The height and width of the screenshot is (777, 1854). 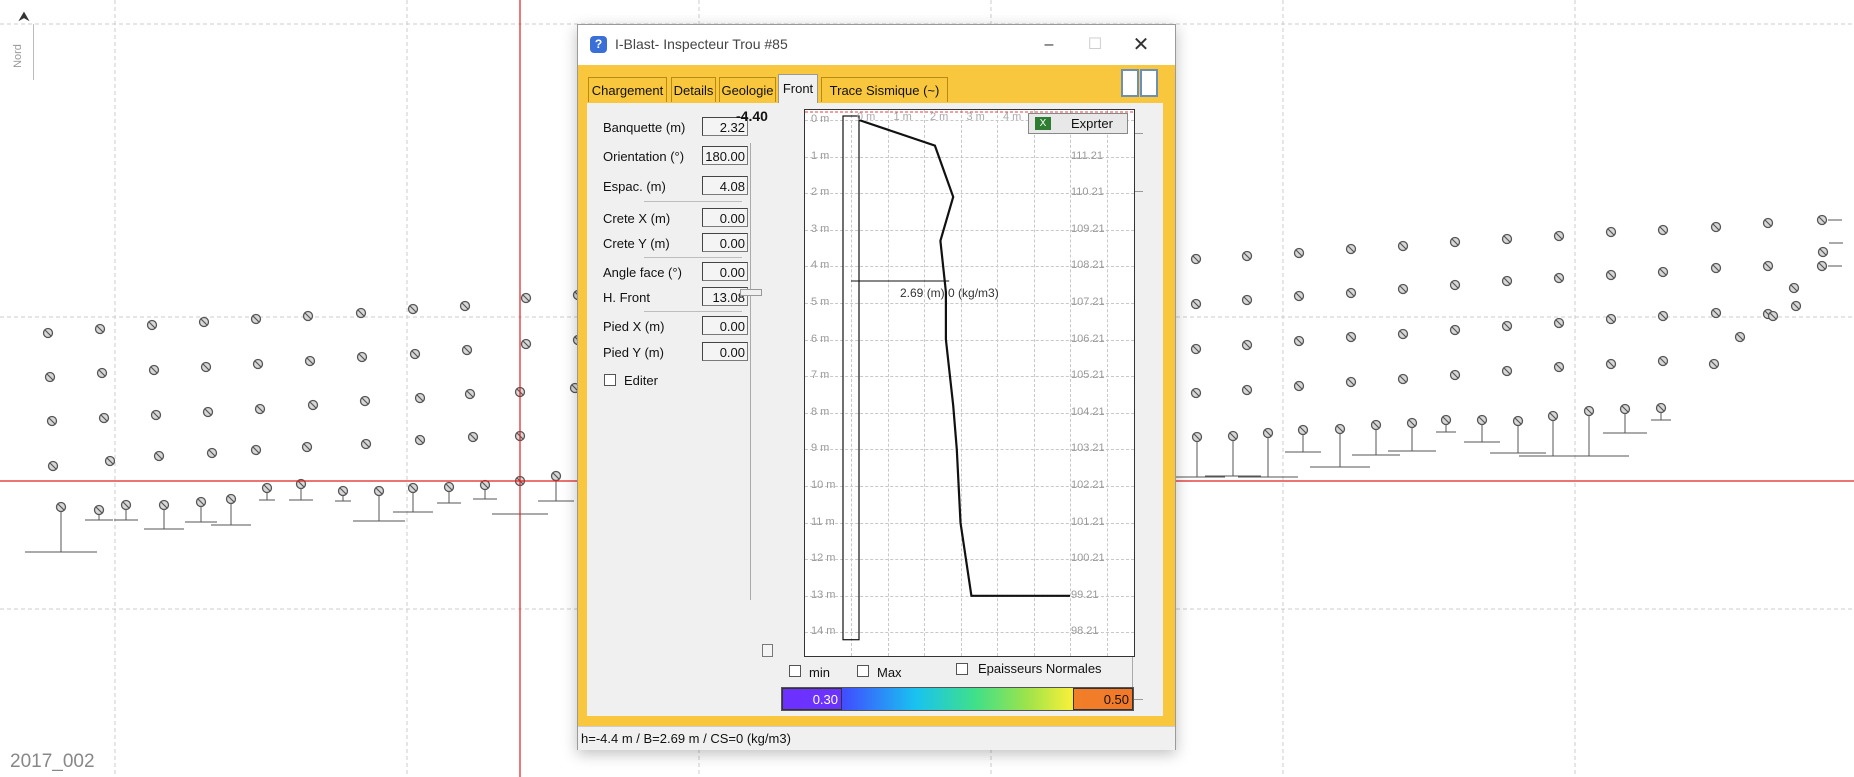 I want to click on title-bar: ? I-Blast- Inspecteur Trou #85 – ☐ ✕, so click(x=876, y=45).